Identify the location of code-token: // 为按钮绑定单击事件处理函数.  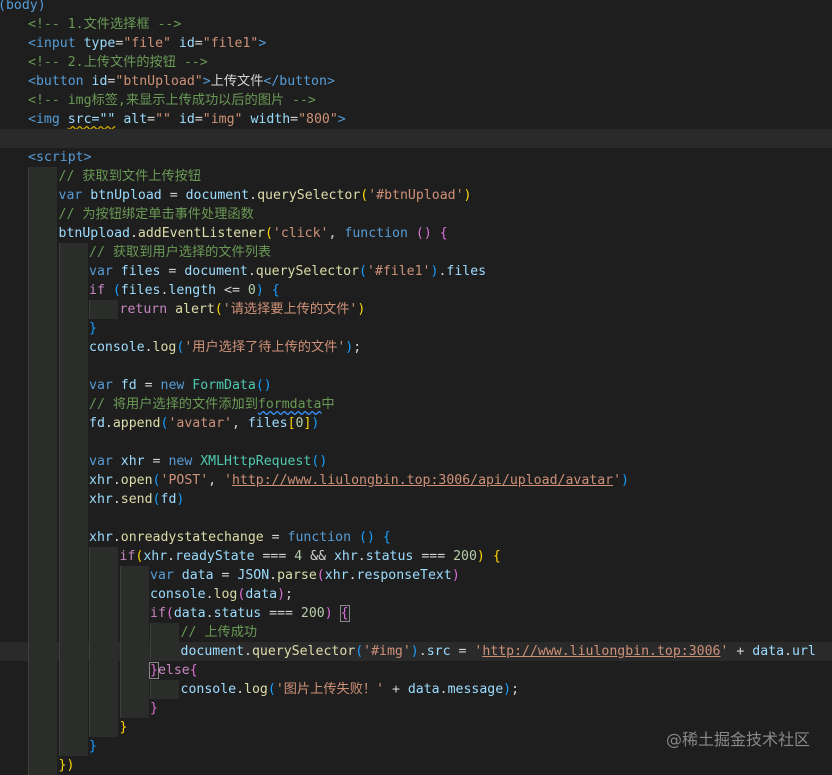
(156, 214).